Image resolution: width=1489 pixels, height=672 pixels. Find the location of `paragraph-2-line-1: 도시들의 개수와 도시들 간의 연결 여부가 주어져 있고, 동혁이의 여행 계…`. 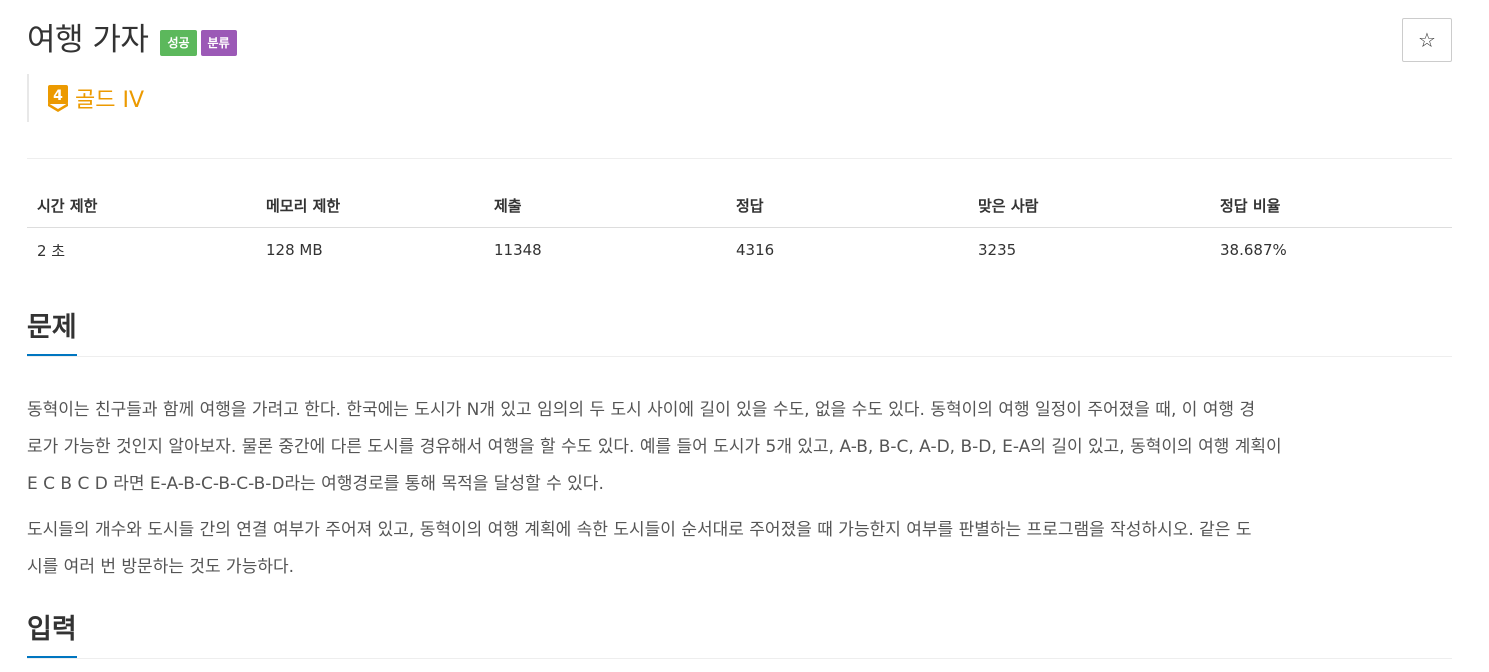

paragraph-2-line-1: 도시들의 개수와 도시들 간의 연결 여부가 주어져 있고, 동혁이의 여행 계… is located at coordinates (639, 530).